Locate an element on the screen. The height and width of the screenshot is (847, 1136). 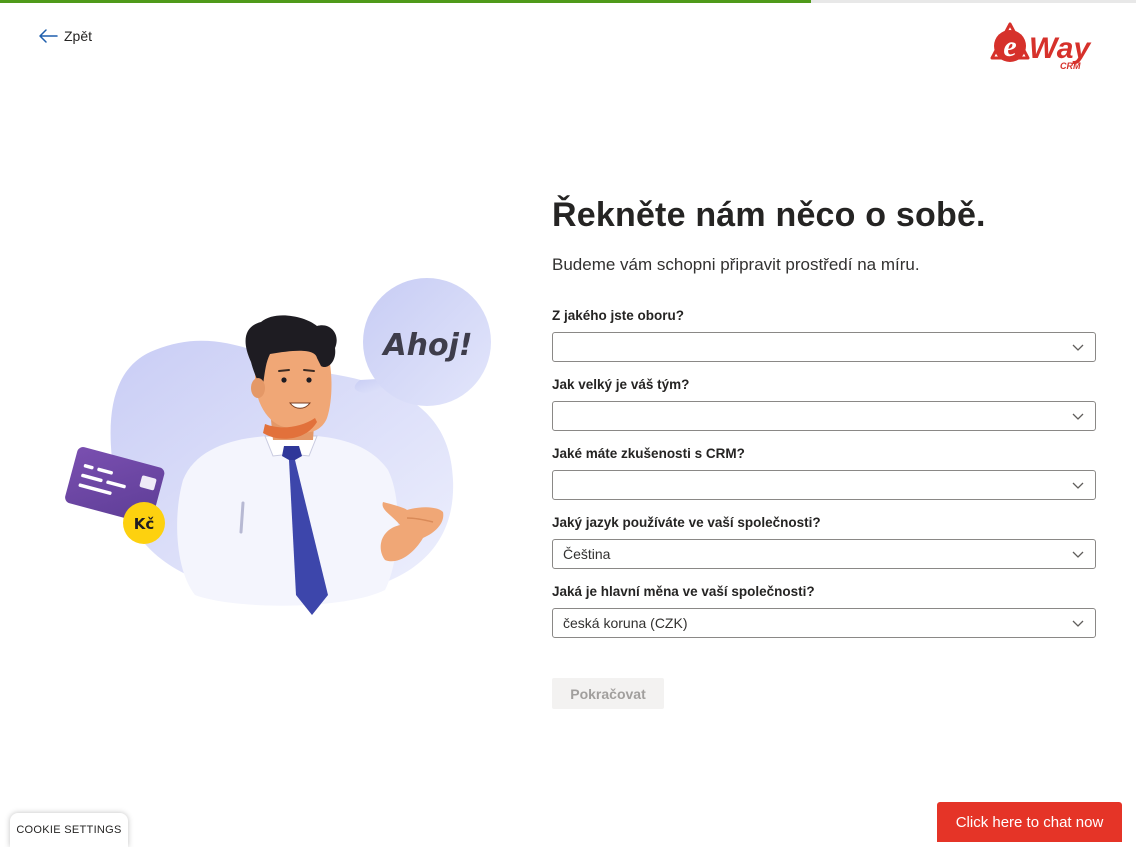
page-title: Řekněte nám něco o sobě. is located at coordinates (769, 215).